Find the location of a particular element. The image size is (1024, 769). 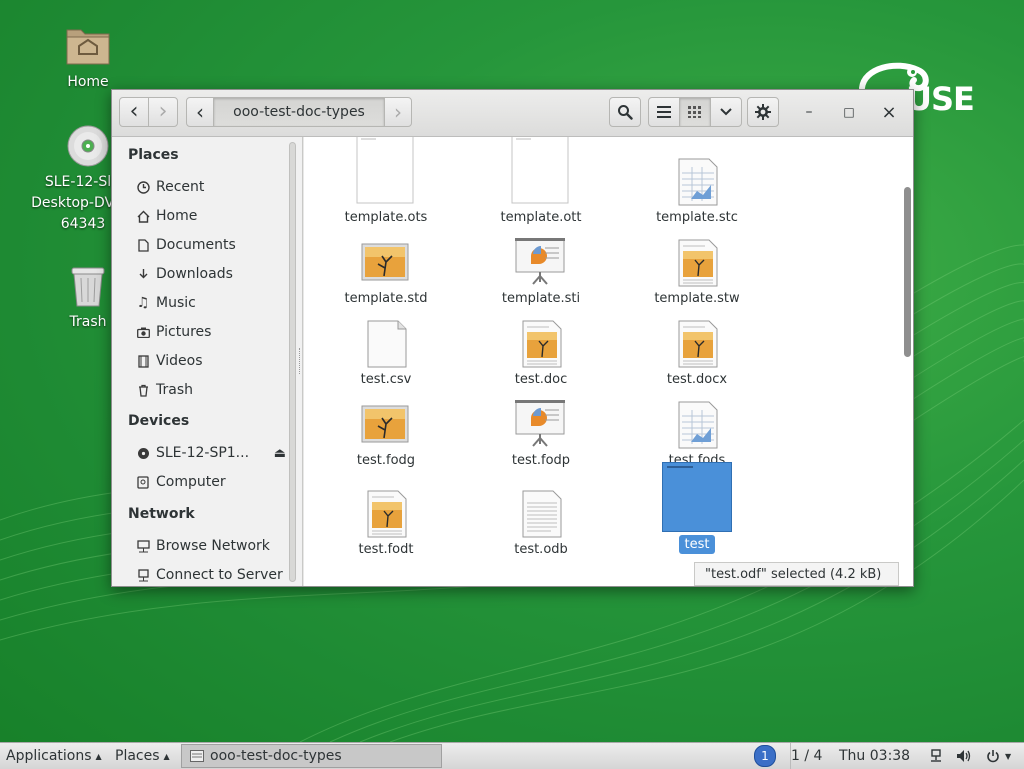

file-item: template.std is located at coordinates (386, 262).